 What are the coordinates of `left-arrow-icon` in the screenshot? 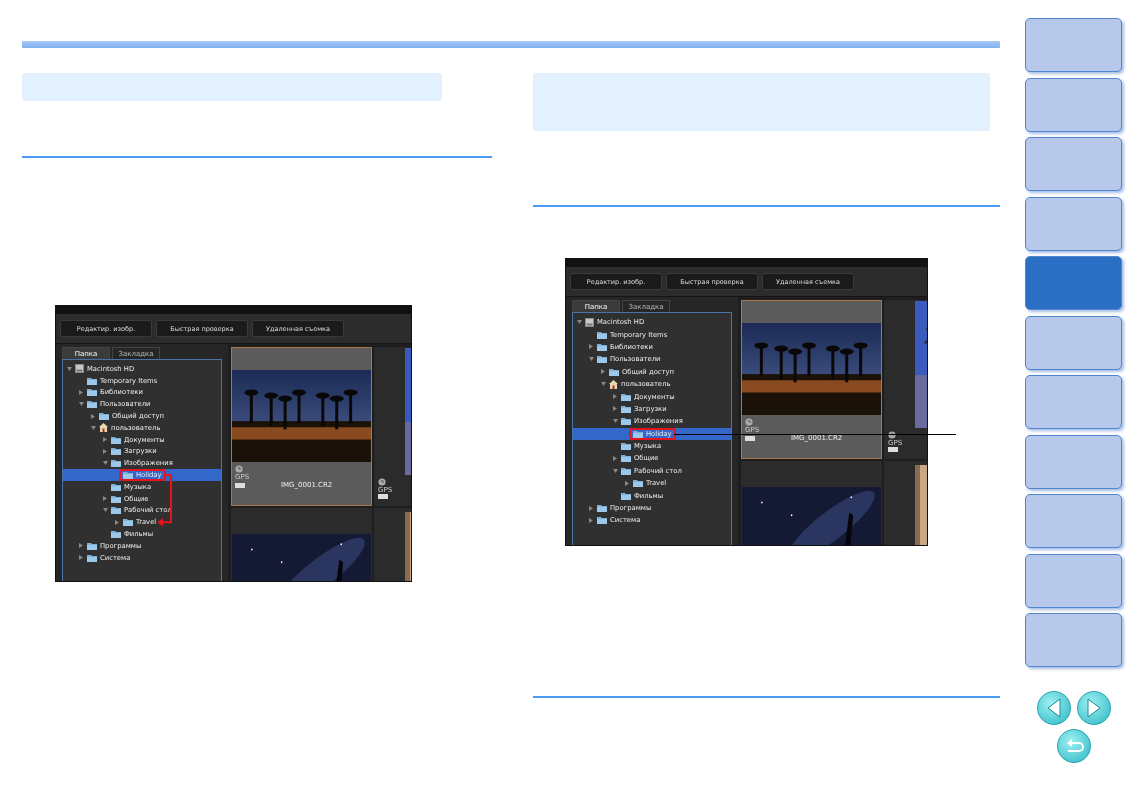 It's located at (1053, 707).